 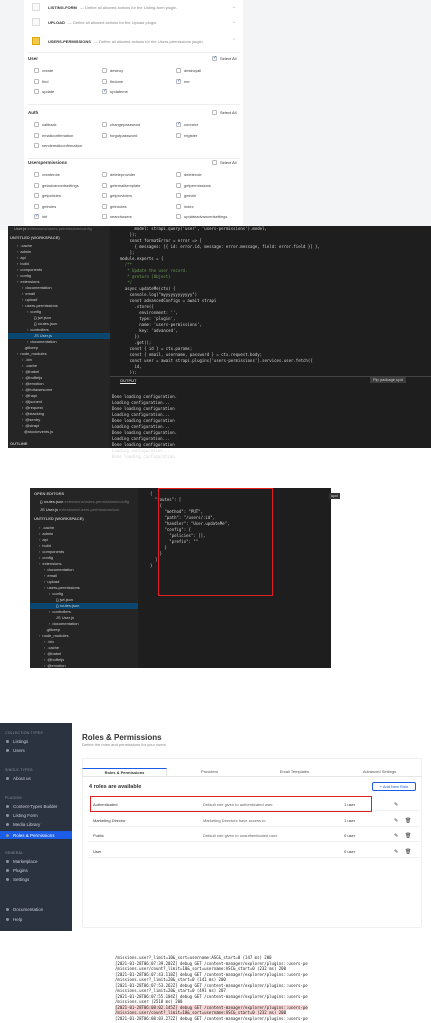 I want to click on permission-updateadvancedsettings: updateadvancedsettings, so click(x=201, y=216).